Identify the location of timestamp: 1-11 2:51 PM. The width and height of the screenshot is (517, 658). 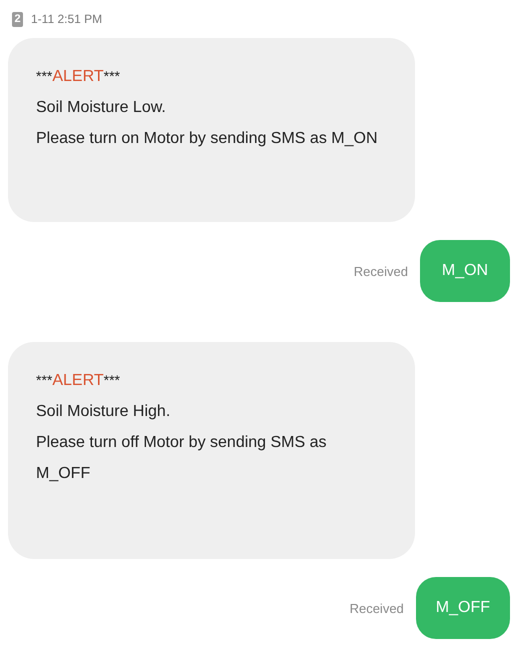
(66, 19).